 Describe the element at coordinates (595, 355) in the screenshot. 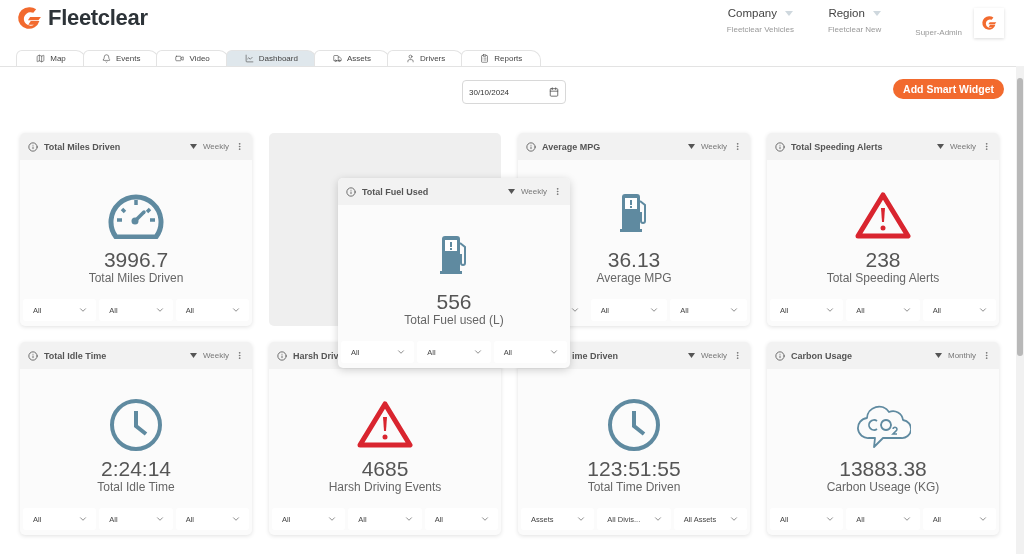

I see `widget-title: ime Driven` at that location.